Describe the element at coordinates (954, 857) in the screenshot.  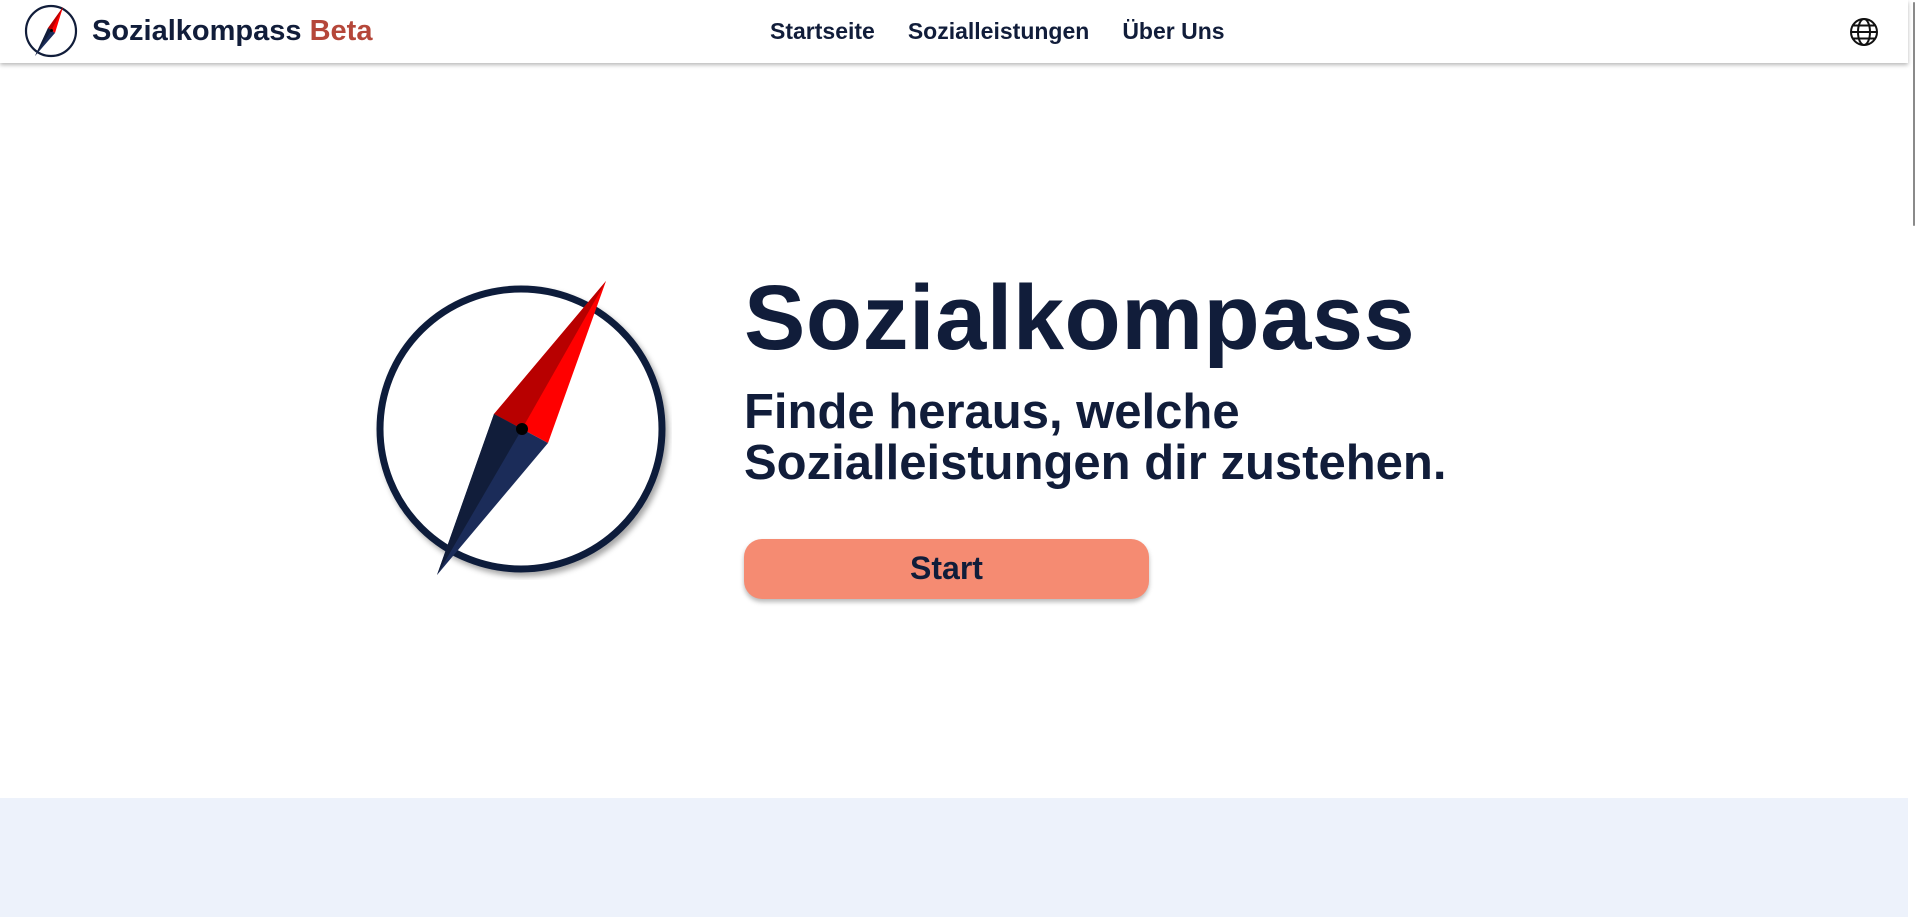
I see `next-section-background` at that location.